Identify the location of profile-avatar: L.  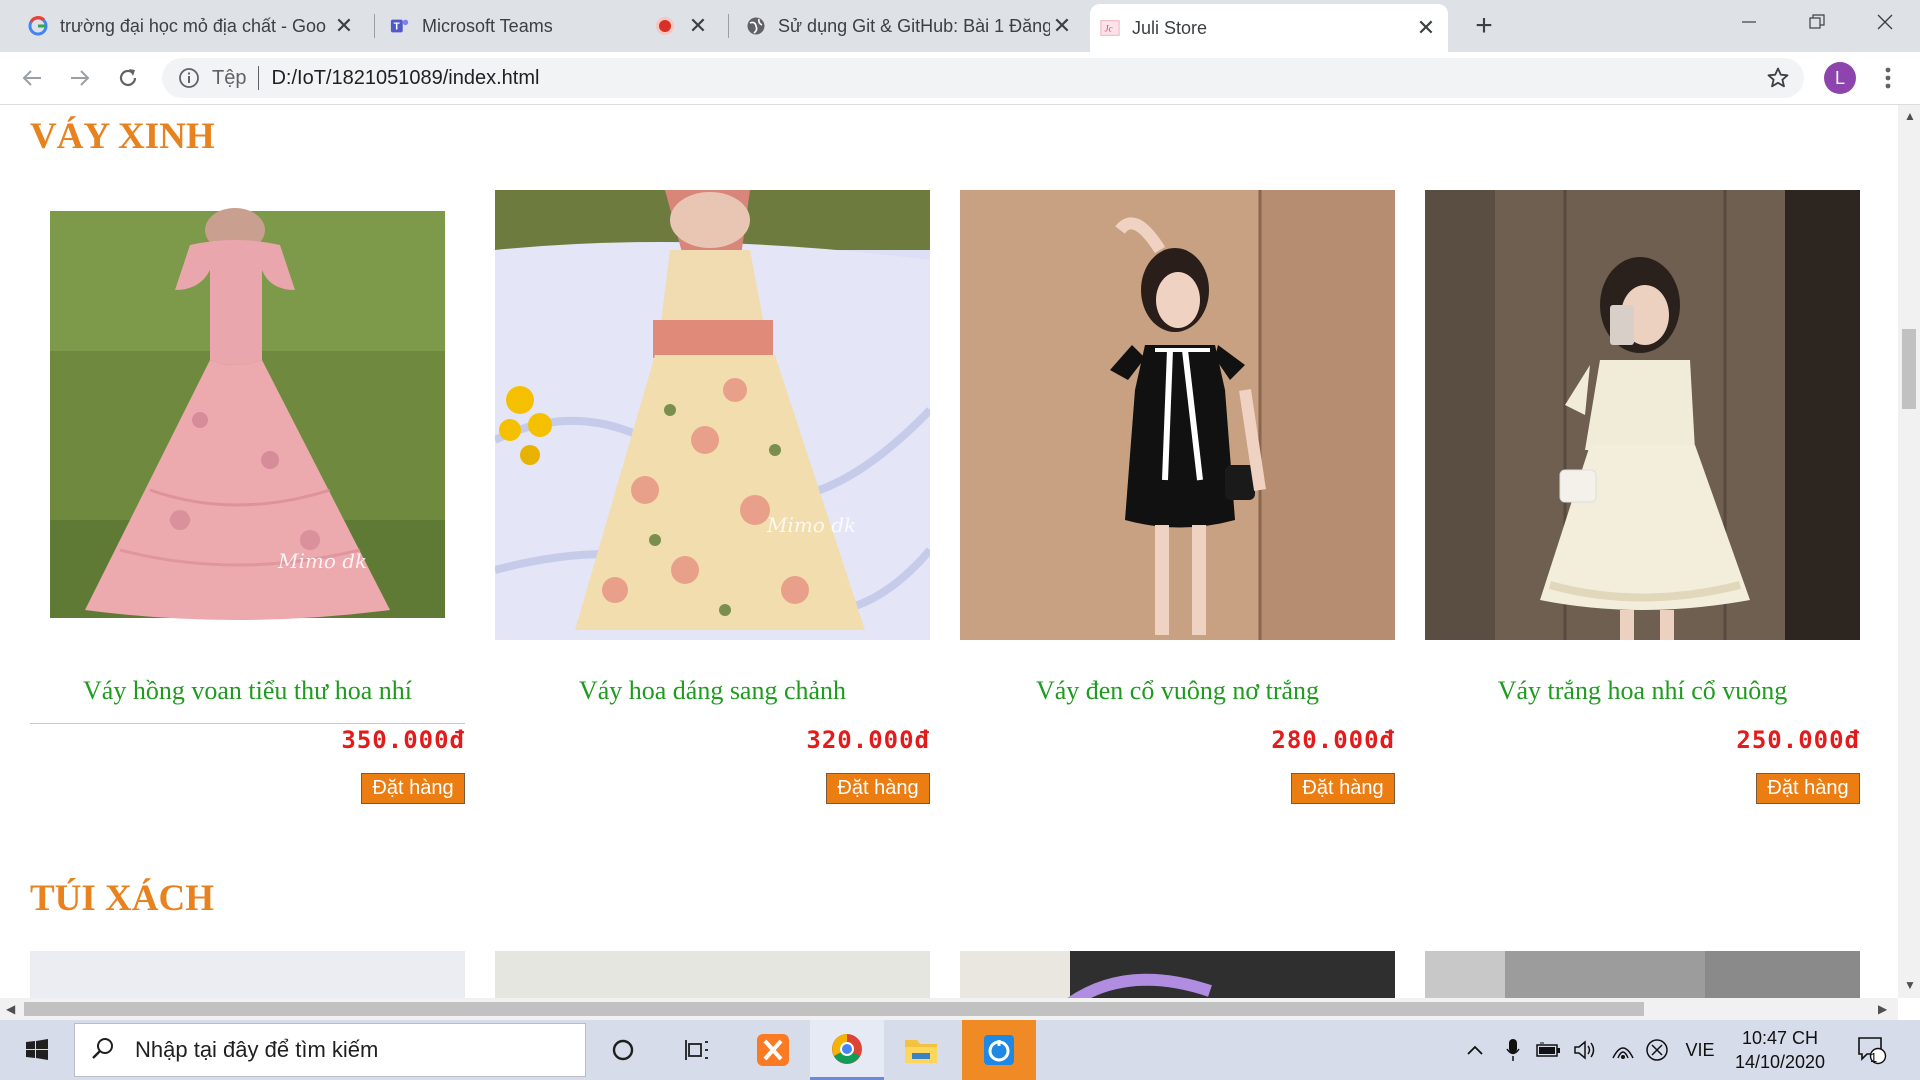
(1840, 78).